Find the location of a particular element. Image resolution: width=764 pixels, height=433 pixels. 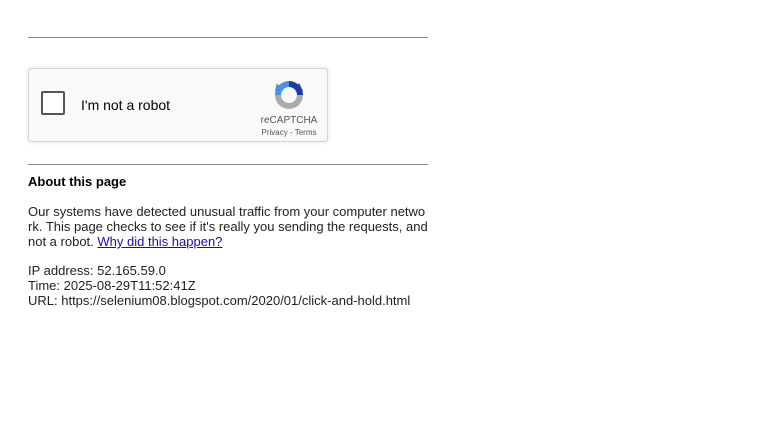

not-robot-checkbox is located at coordinates (53, 103).